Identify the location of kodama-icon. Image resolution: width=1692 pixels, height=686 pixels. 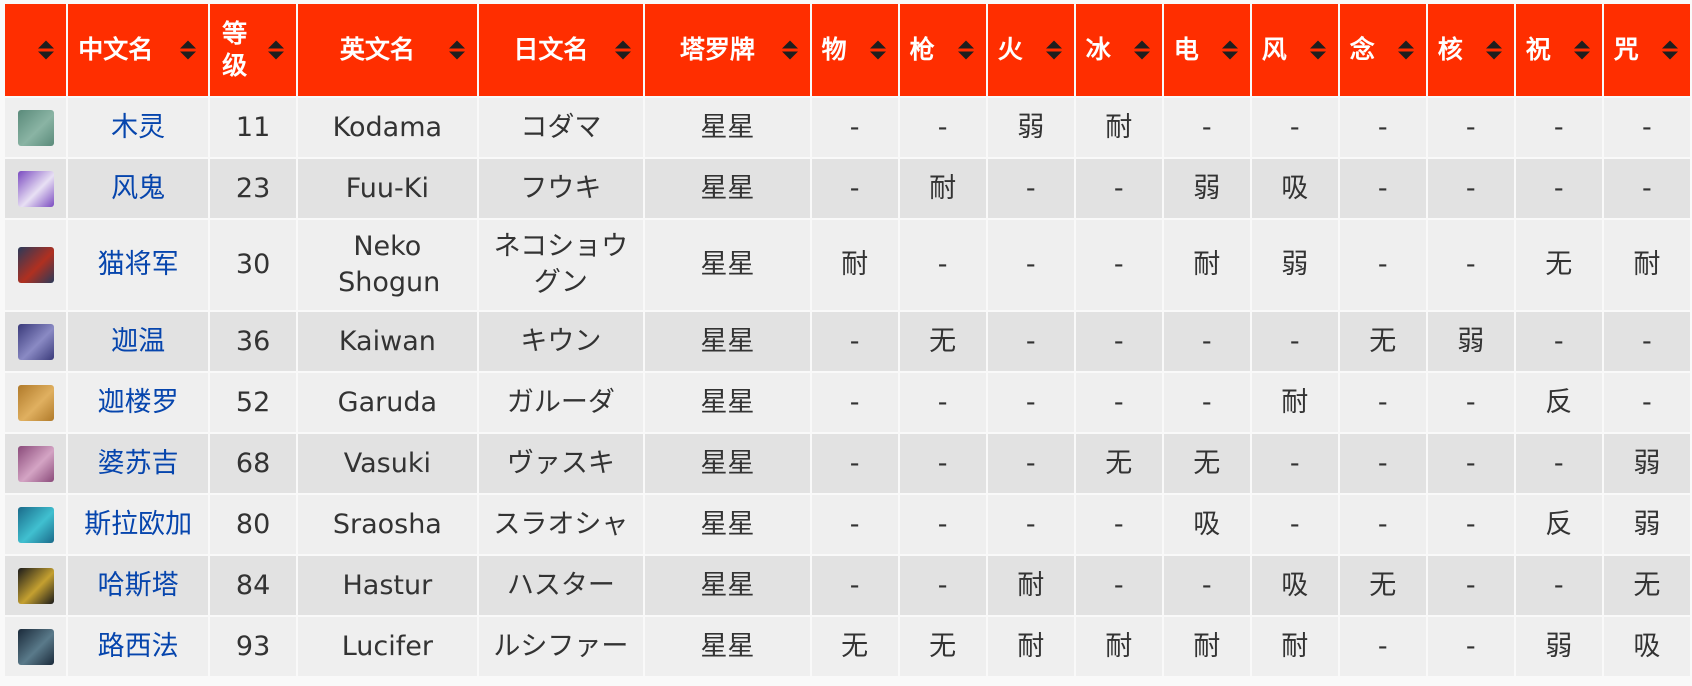
(35, 127).